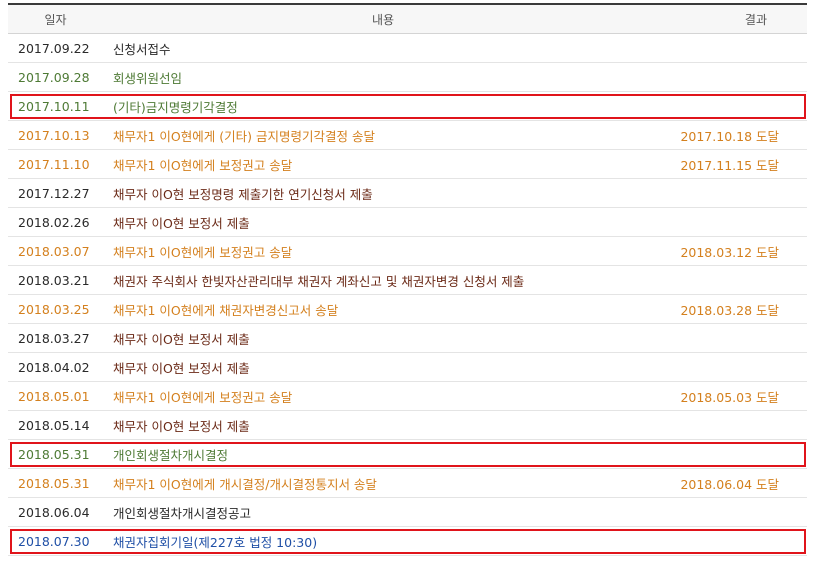 This screenshot has width=820, height=574. Describe the element at coordinates (54, 512) in the screenshot. I see `row-date: 2018.06.04` at that location.